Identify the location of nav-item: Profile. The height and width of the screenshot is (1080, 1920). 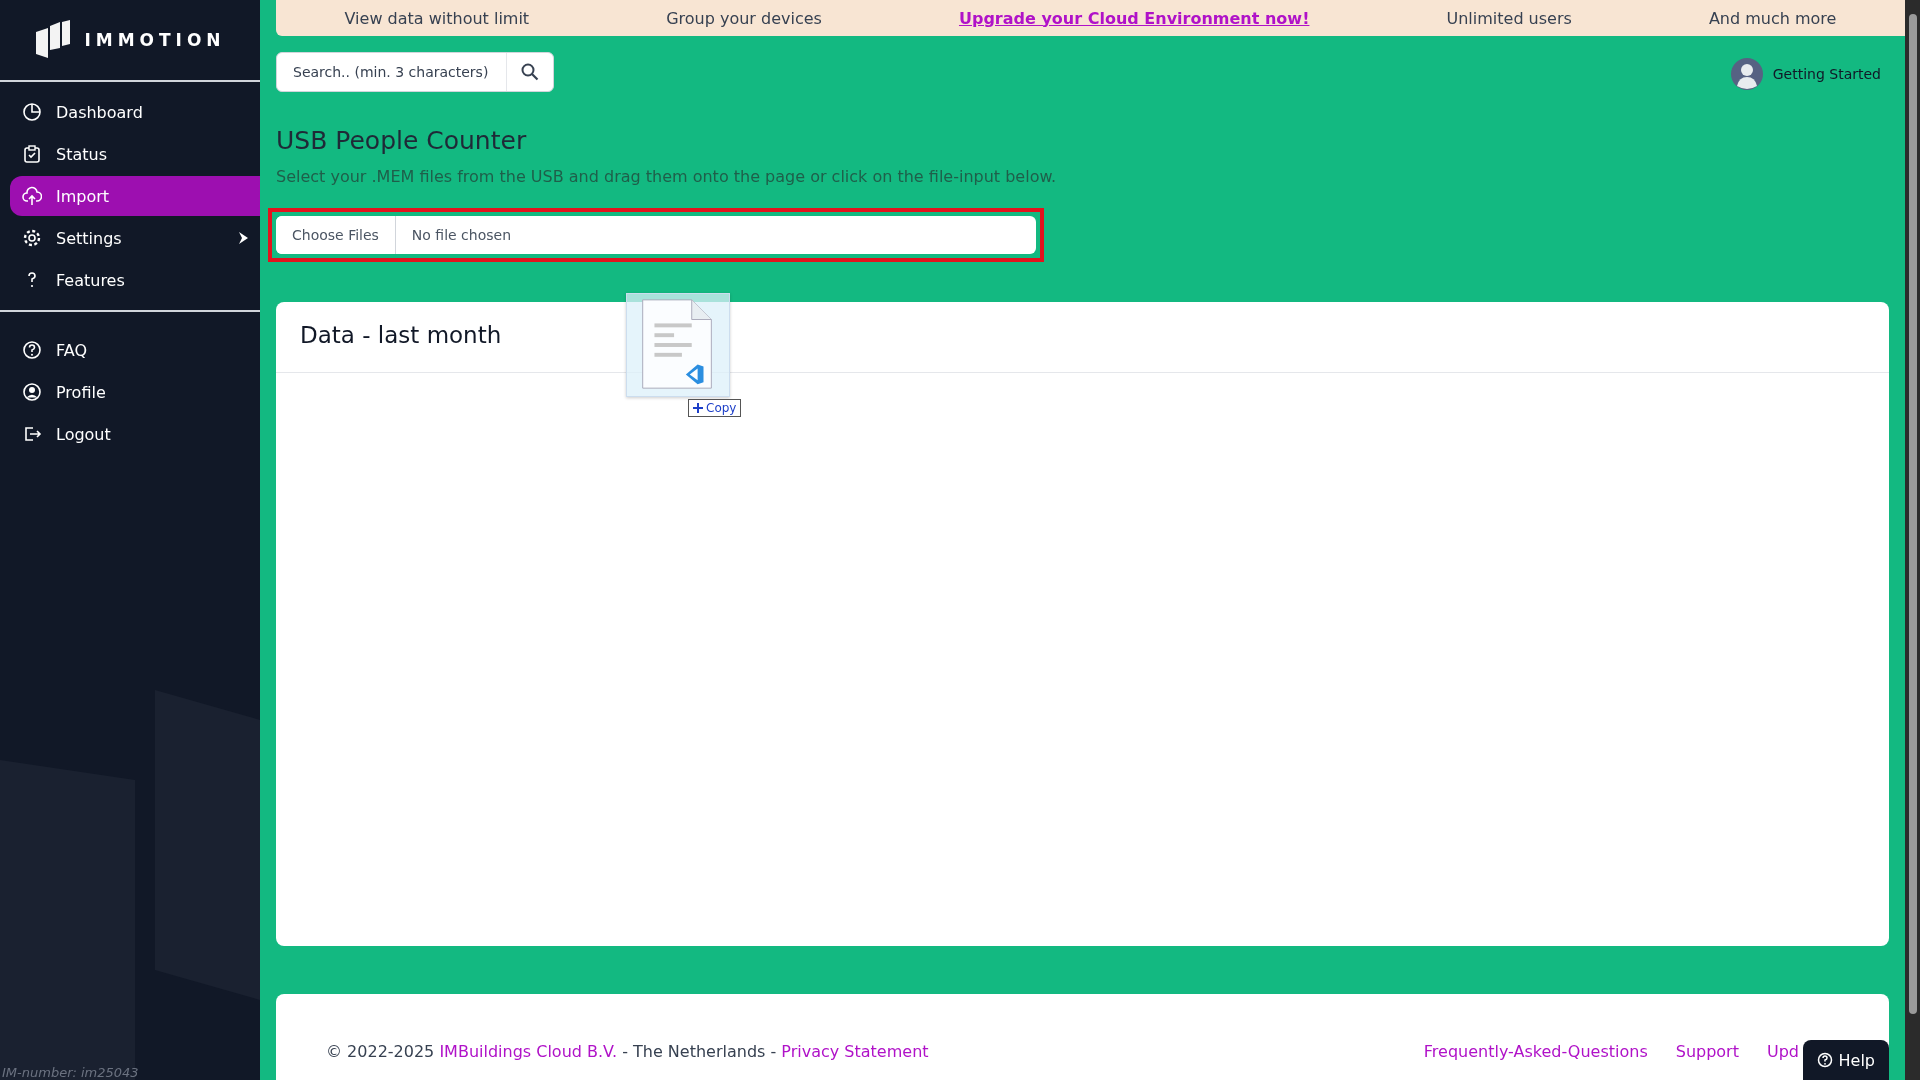
(135, 392).